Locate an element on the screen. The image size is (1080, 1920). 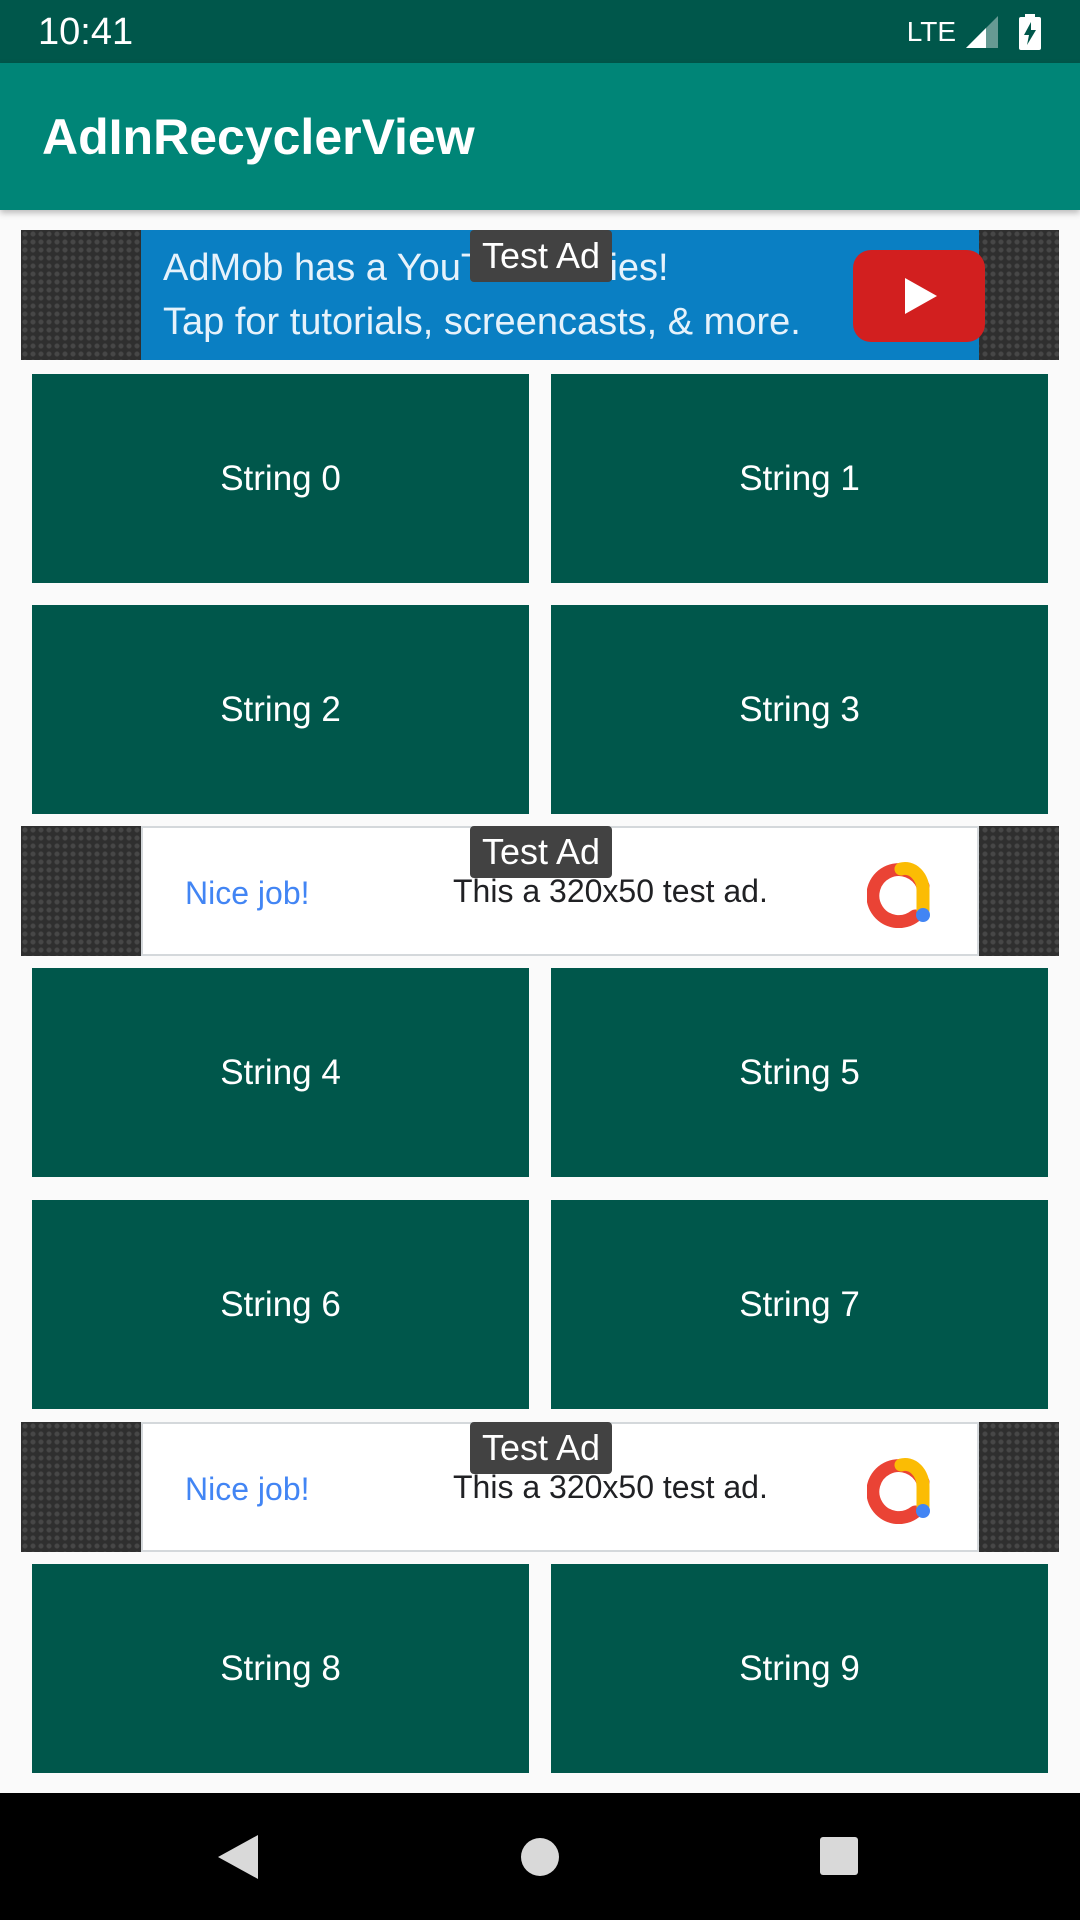
navigation-bar is located at coordinates (540, 1856).